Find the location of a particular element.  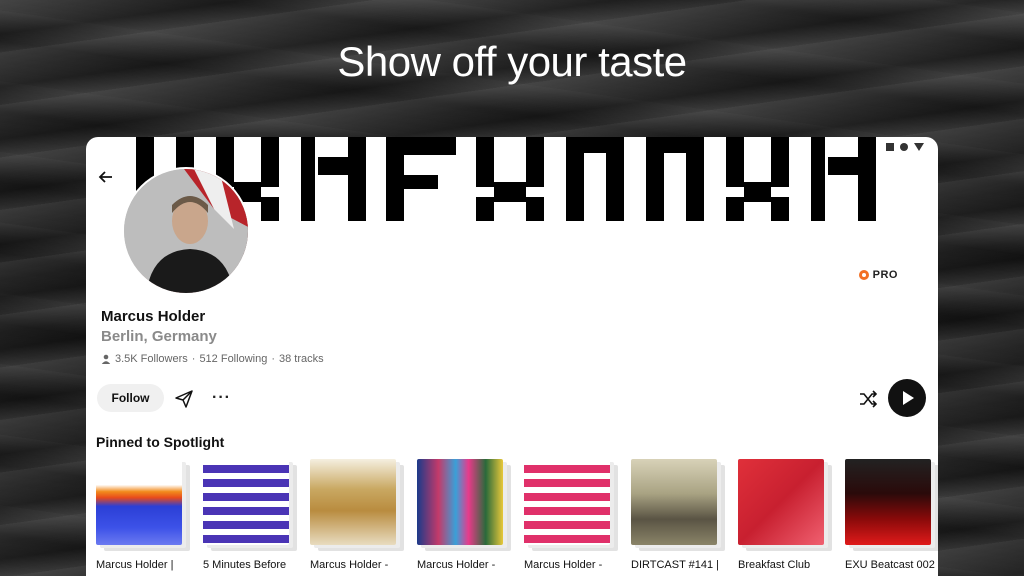

tracks-count: 38 tracks is located at coordinates (301, 359).